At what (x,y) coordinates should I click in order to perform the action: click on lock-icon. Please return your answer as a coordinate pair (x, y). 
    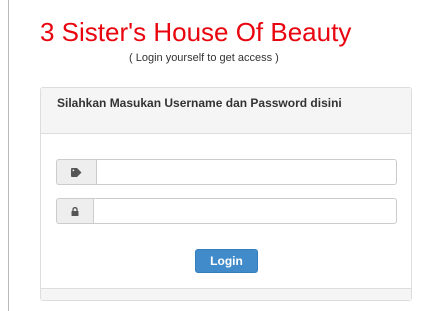
    Looking at the image, I should click on (74, 211).